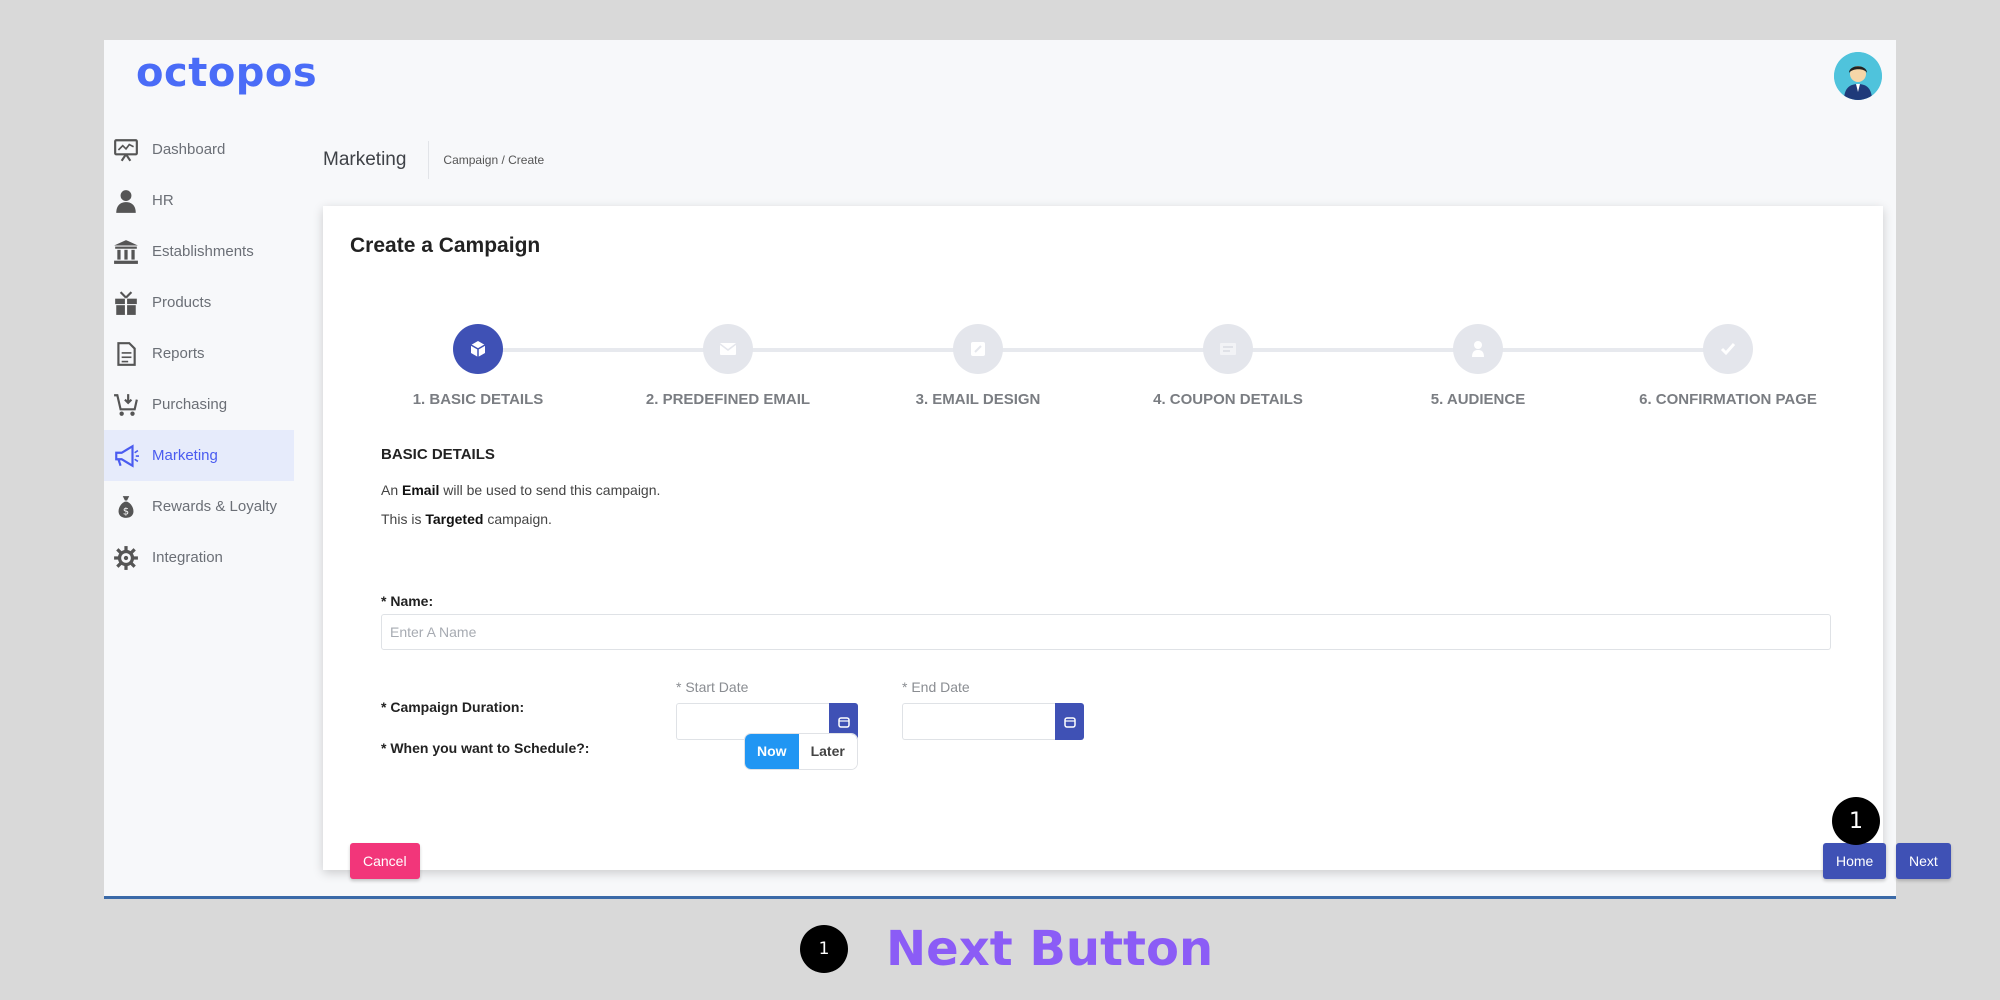 The height and width of the screenshot is (1000, 2000). What do you see at coordinates (215, 506) in the screenshot?
I see `sidebar-item-label: Rewards & Loyalty` at bounding box center [215, 506].